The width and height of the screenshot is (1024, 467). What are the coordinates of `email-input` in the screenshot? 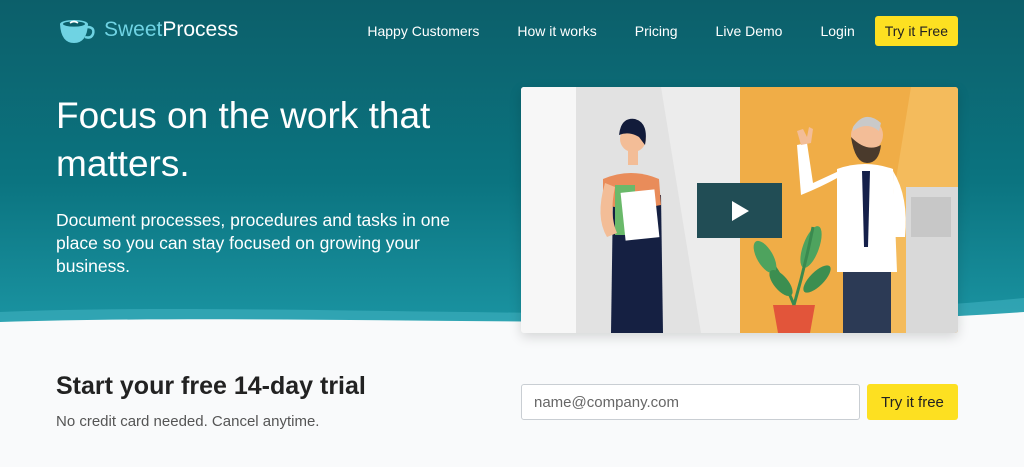 It's located at (690, 402).